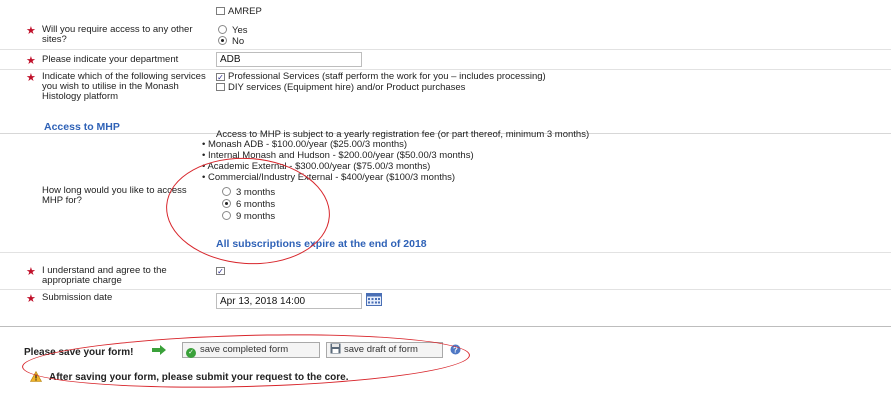 The width and height of the screenshot is (891, 393). Describe the element at coordinates (82, 127) in the screenshot. I see `section-title-access: Access to MHP` at that location.